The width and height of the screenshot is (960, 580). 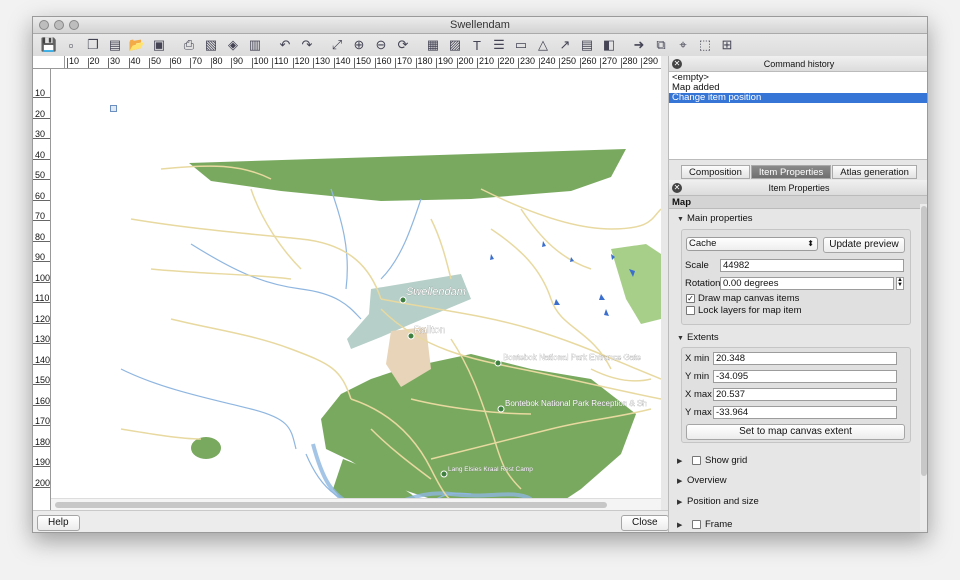 What do you see at coordinates (189, 45) in the screenshot?
I see `print-icon: ⎙` at bounding box center [189, 45].